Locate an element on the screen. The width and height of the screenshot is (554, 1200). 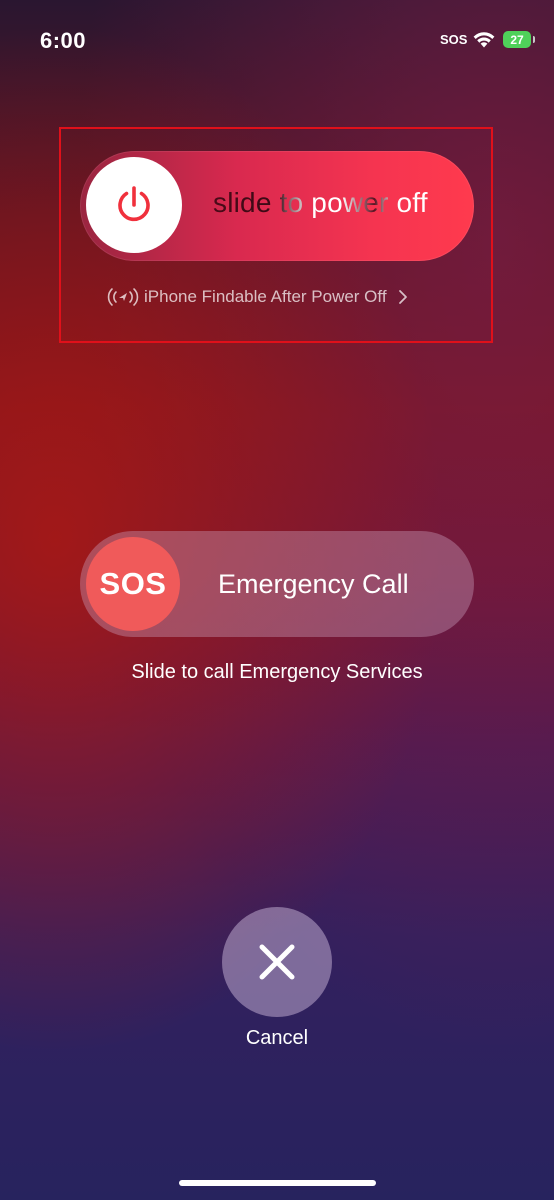
status-bar: 6:00 SOS 27 is located at coordinates (277, 40).